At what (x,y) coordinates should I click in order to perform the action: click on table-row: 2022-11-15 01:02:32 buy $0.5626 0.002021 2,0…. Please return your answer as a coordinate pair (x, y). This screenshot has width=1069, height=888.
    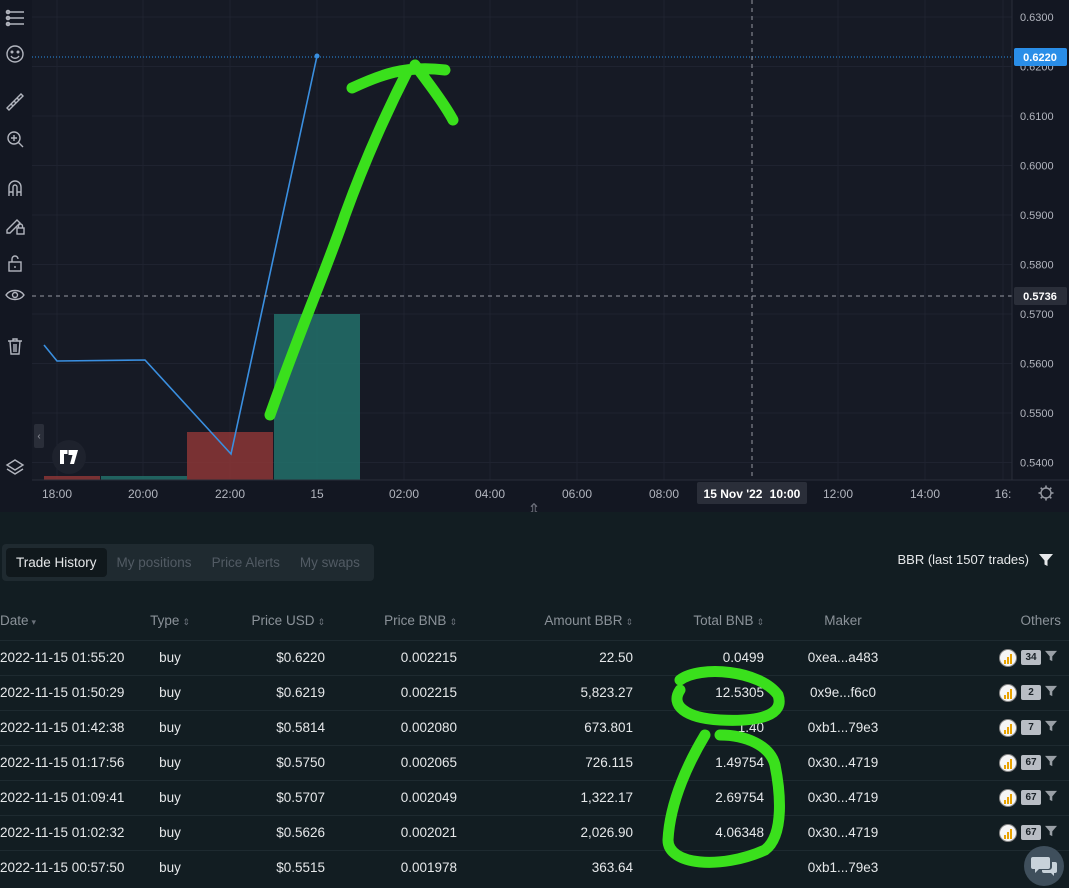
    Looking at the image, I should click on (534, 832).